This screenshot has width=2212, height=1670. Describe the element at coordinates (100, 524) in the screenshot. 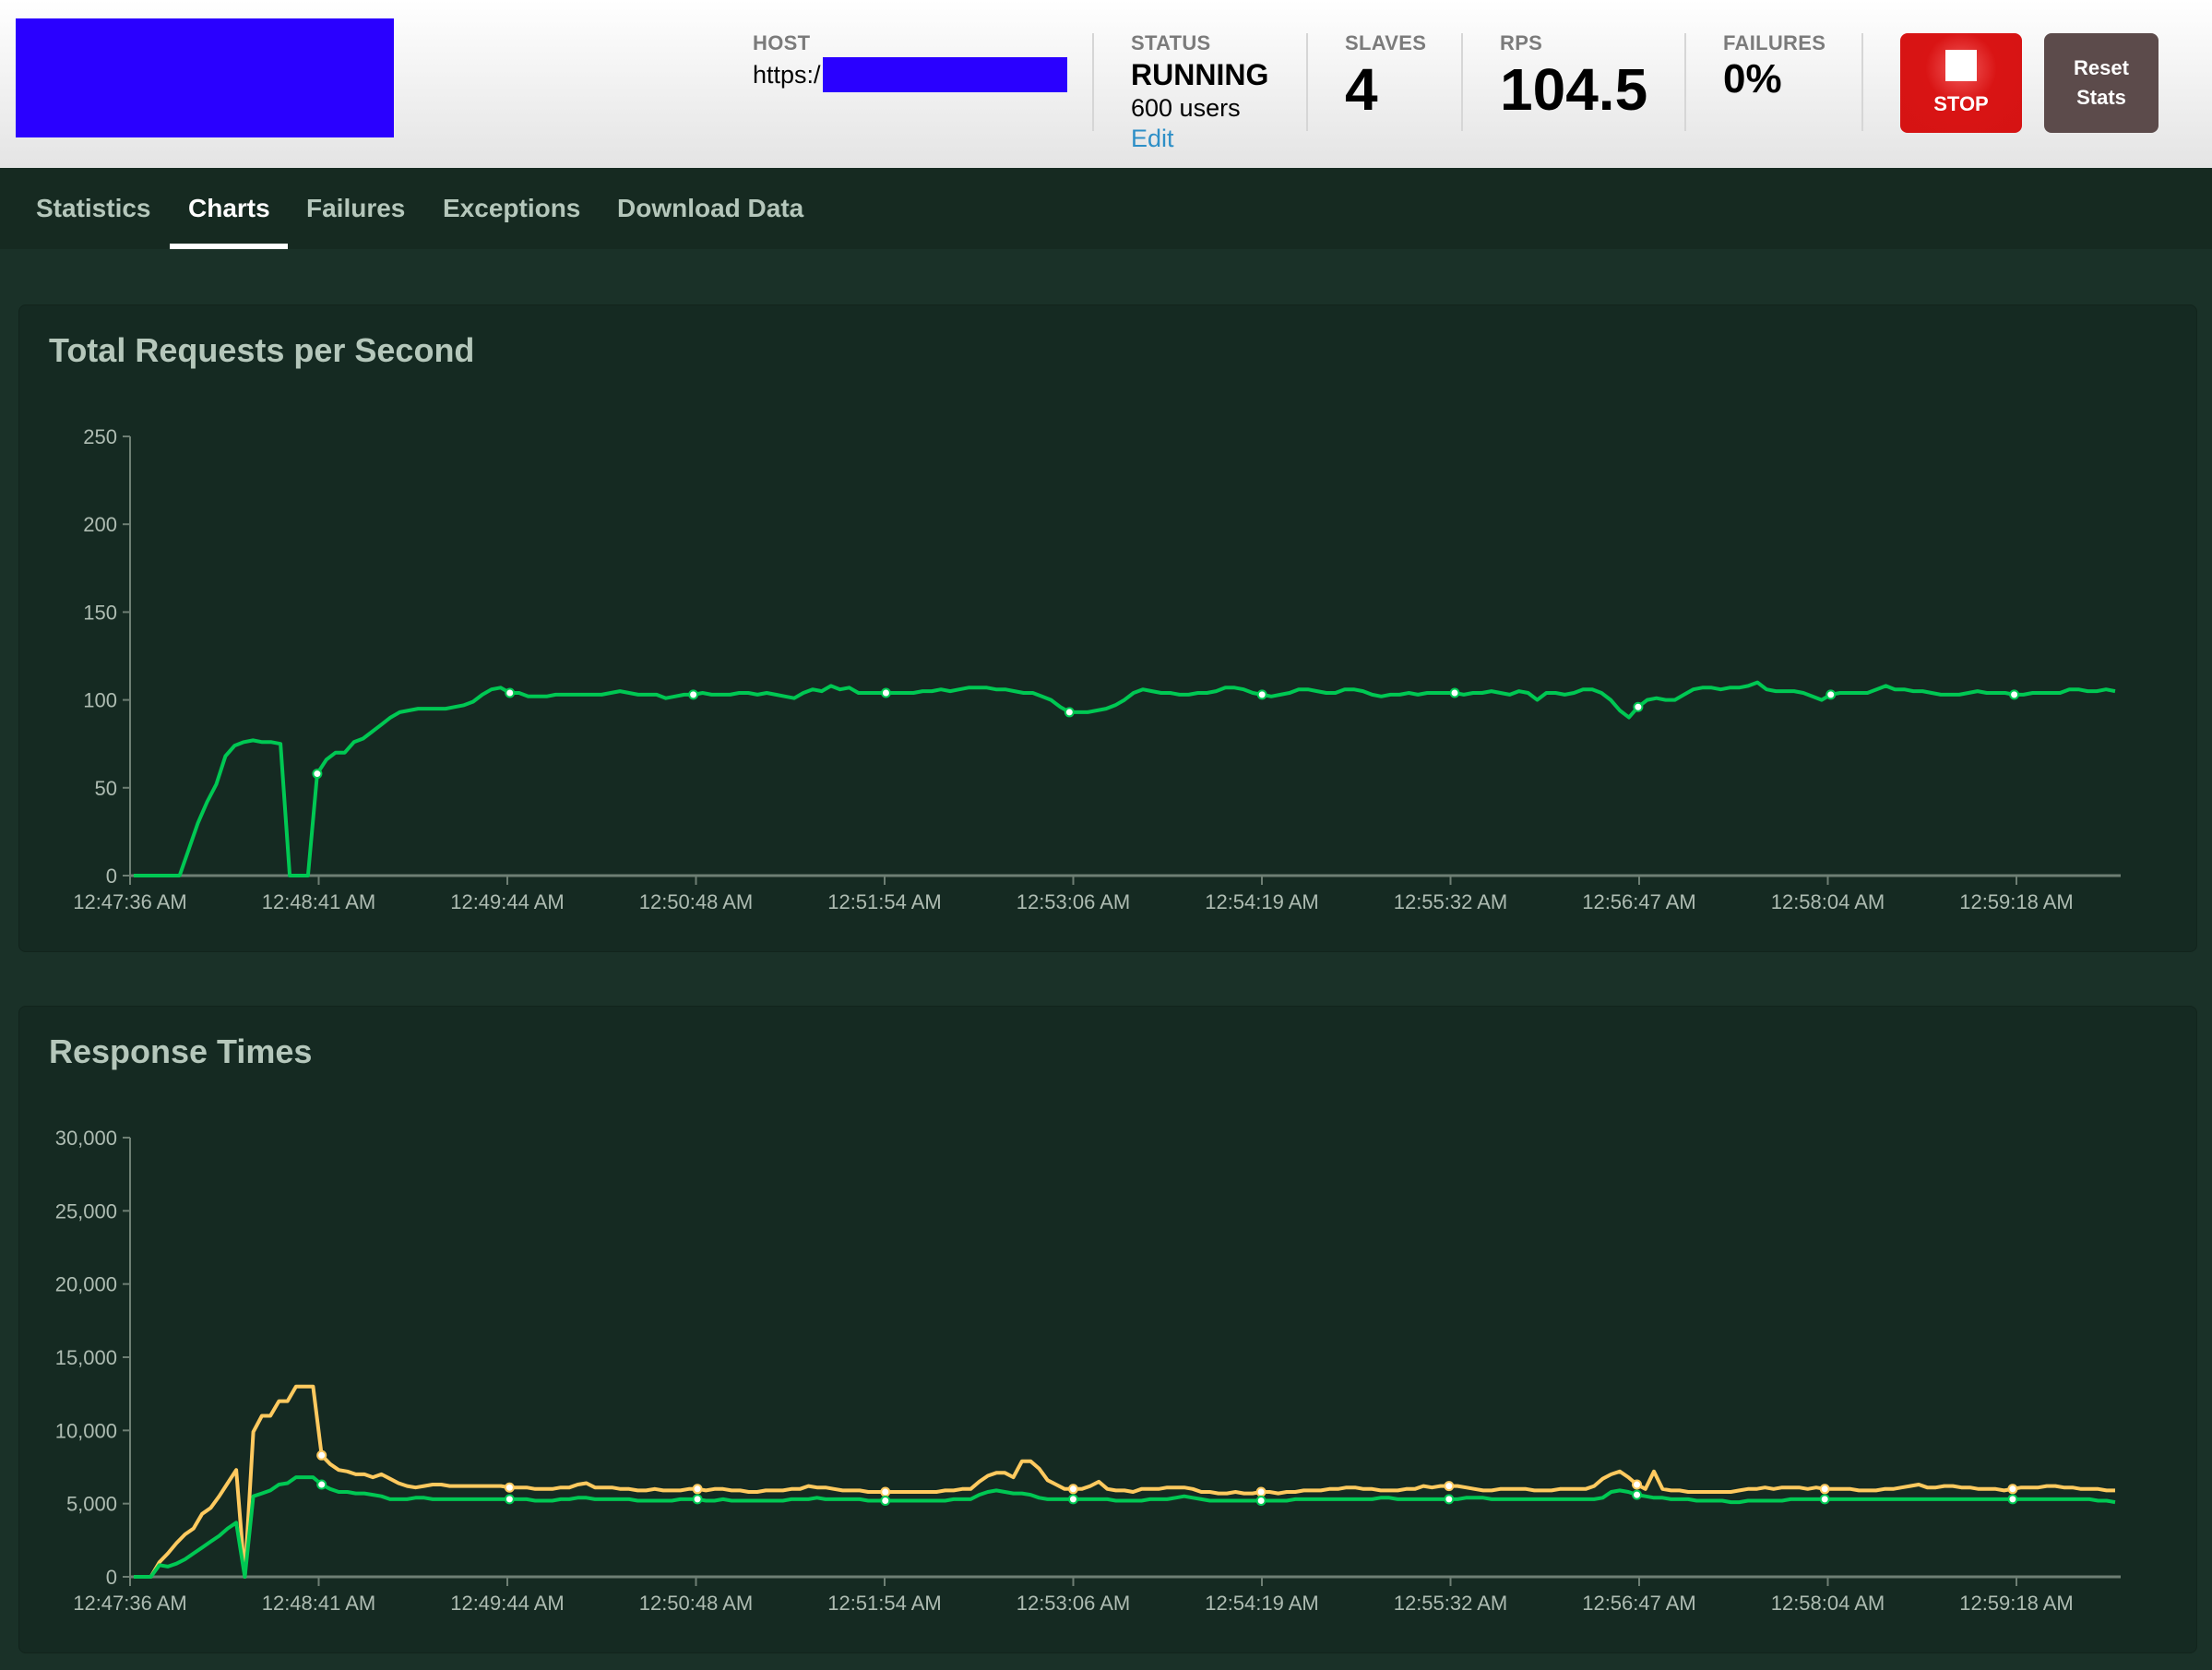

I see `y-tick-label: 200` at that location.